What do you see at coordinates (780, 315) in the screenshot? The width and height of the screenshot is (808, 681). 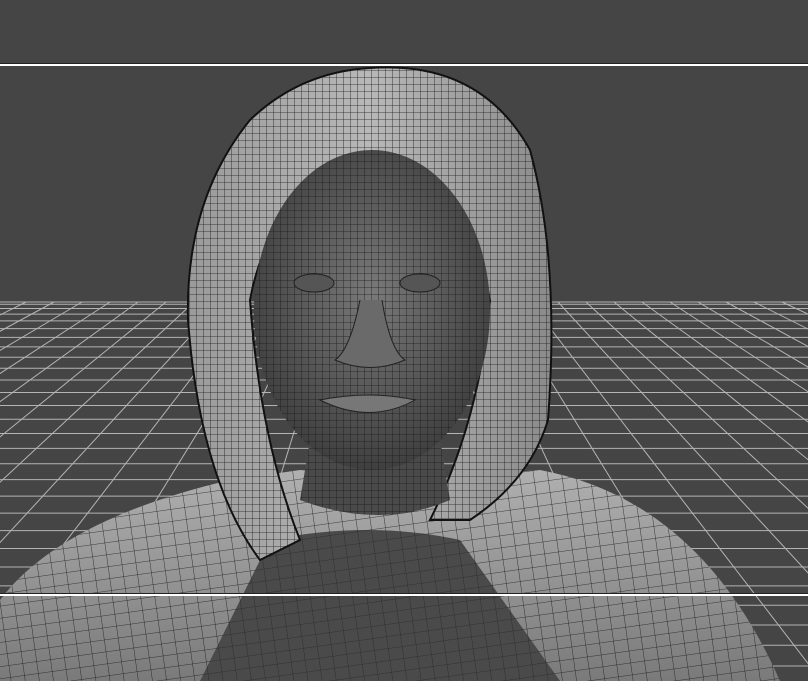 I see `grid-line` at bounding box center [780, 315].